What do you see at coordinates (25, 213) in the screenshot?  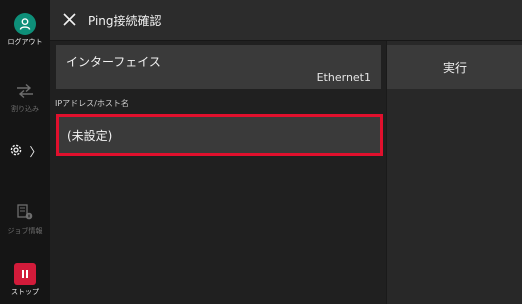 I see `job-info-icon` at bounding box center [25, 213].